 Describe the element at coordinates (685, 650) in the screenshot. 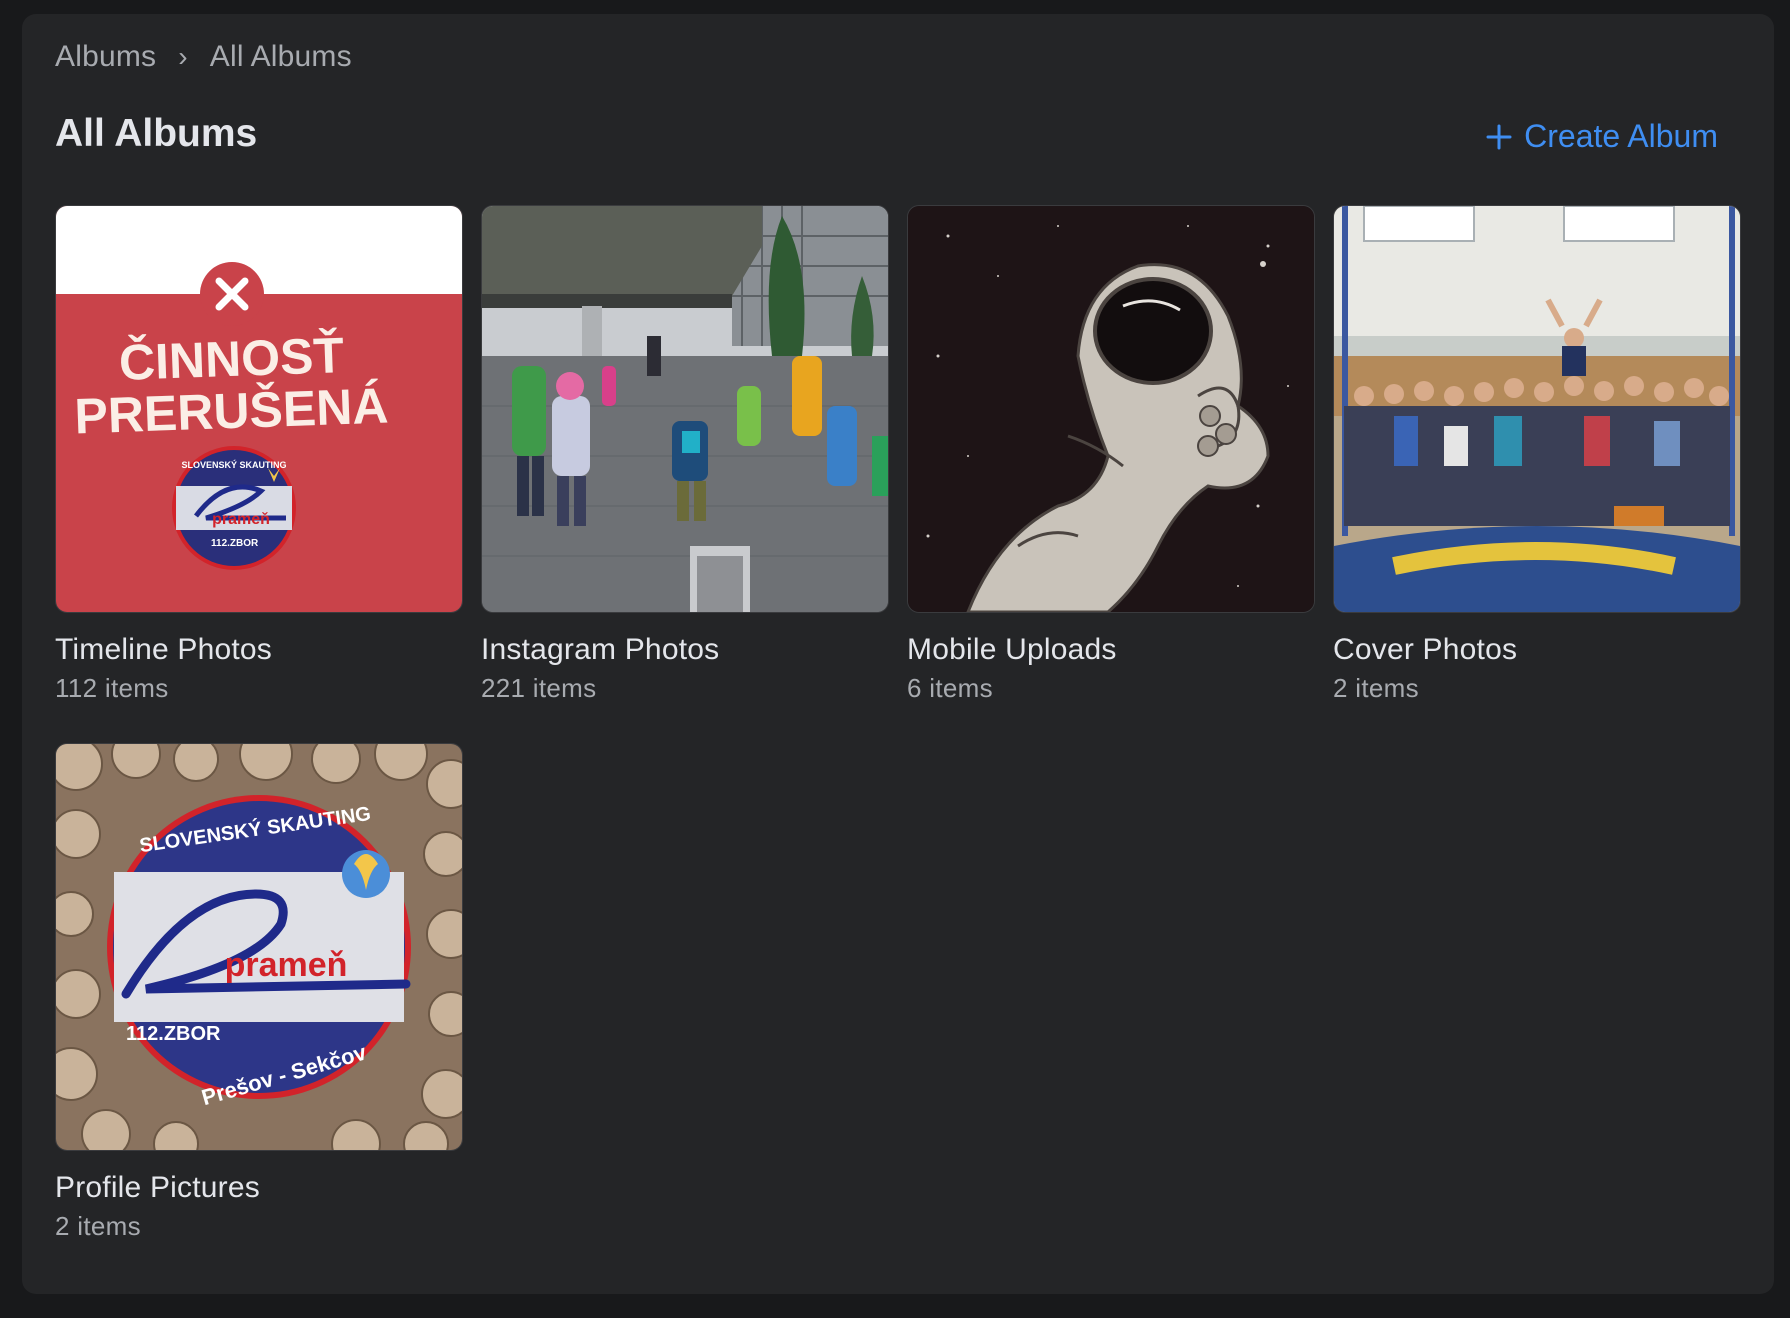

I see `album-title: Instagram Photos` at that location.